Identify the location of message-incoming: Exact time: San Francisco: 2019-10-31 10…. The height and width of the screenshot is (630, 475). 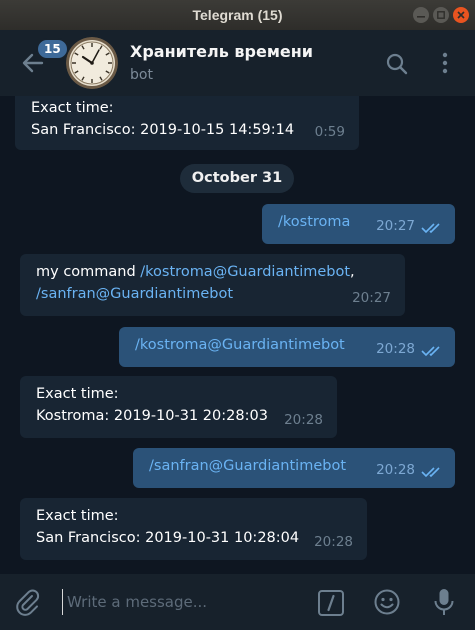
(193, 529).